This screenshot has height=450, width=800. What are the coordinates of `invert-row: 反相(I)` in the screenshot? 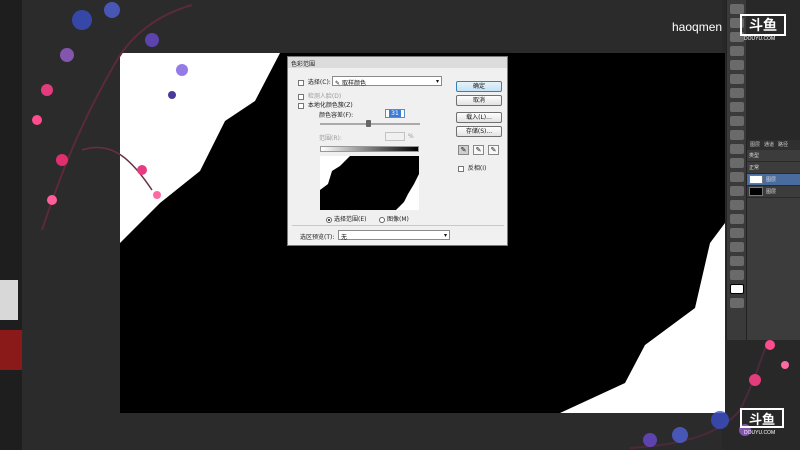 It's located at (472, 167).